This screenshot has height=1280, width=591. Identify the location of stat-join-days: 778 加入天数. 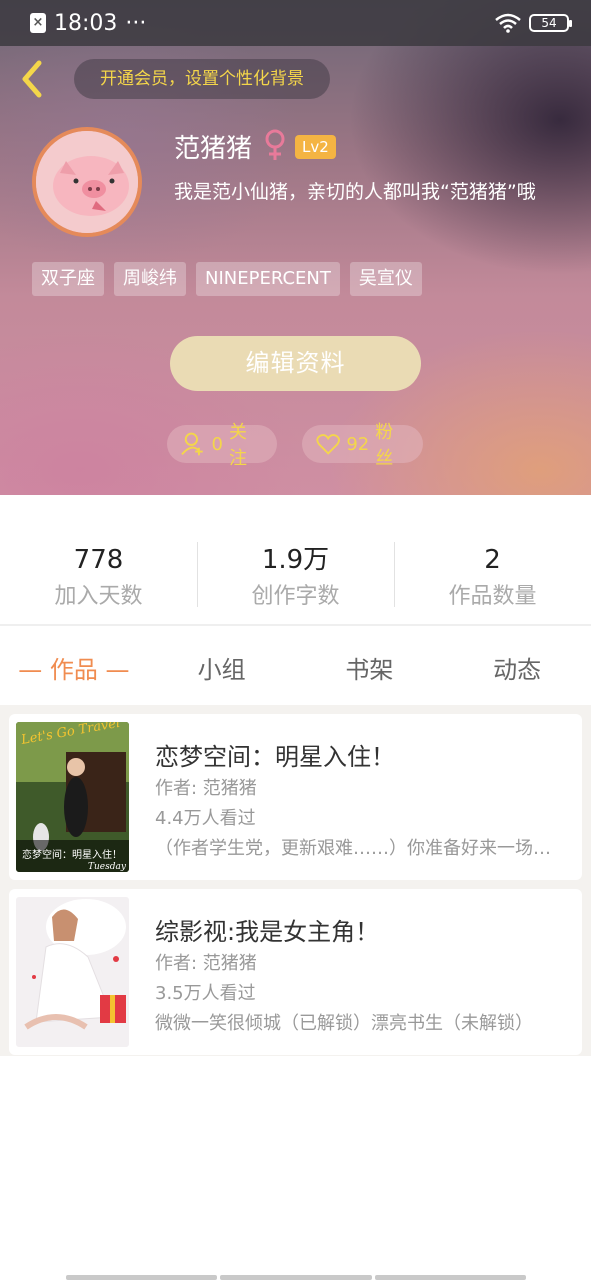
(98, 575).